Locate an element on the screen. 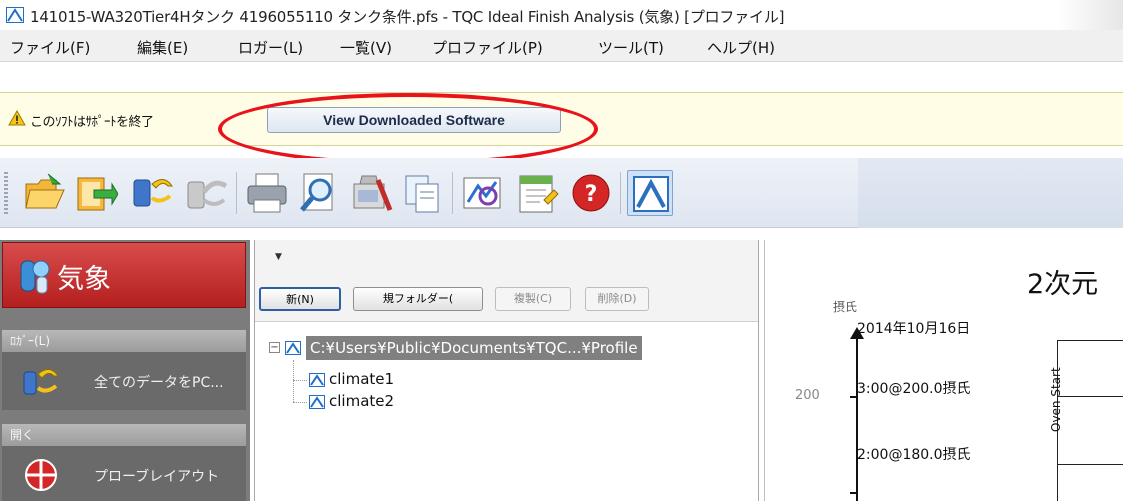 The image size is (1123, 501). menu-file: ファイル(F) is located at coordinates (50, 47).